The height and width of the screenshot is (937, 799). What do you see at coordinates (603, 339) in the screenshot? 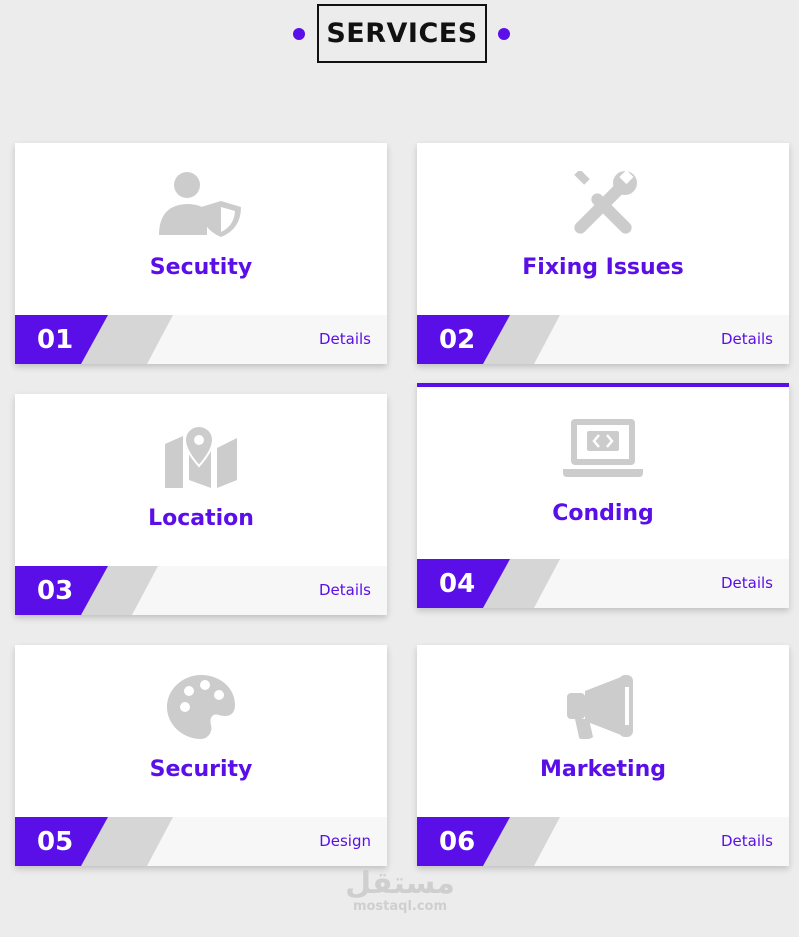
I see `card-footer: 02 Details` at bounding box center [603, 339].